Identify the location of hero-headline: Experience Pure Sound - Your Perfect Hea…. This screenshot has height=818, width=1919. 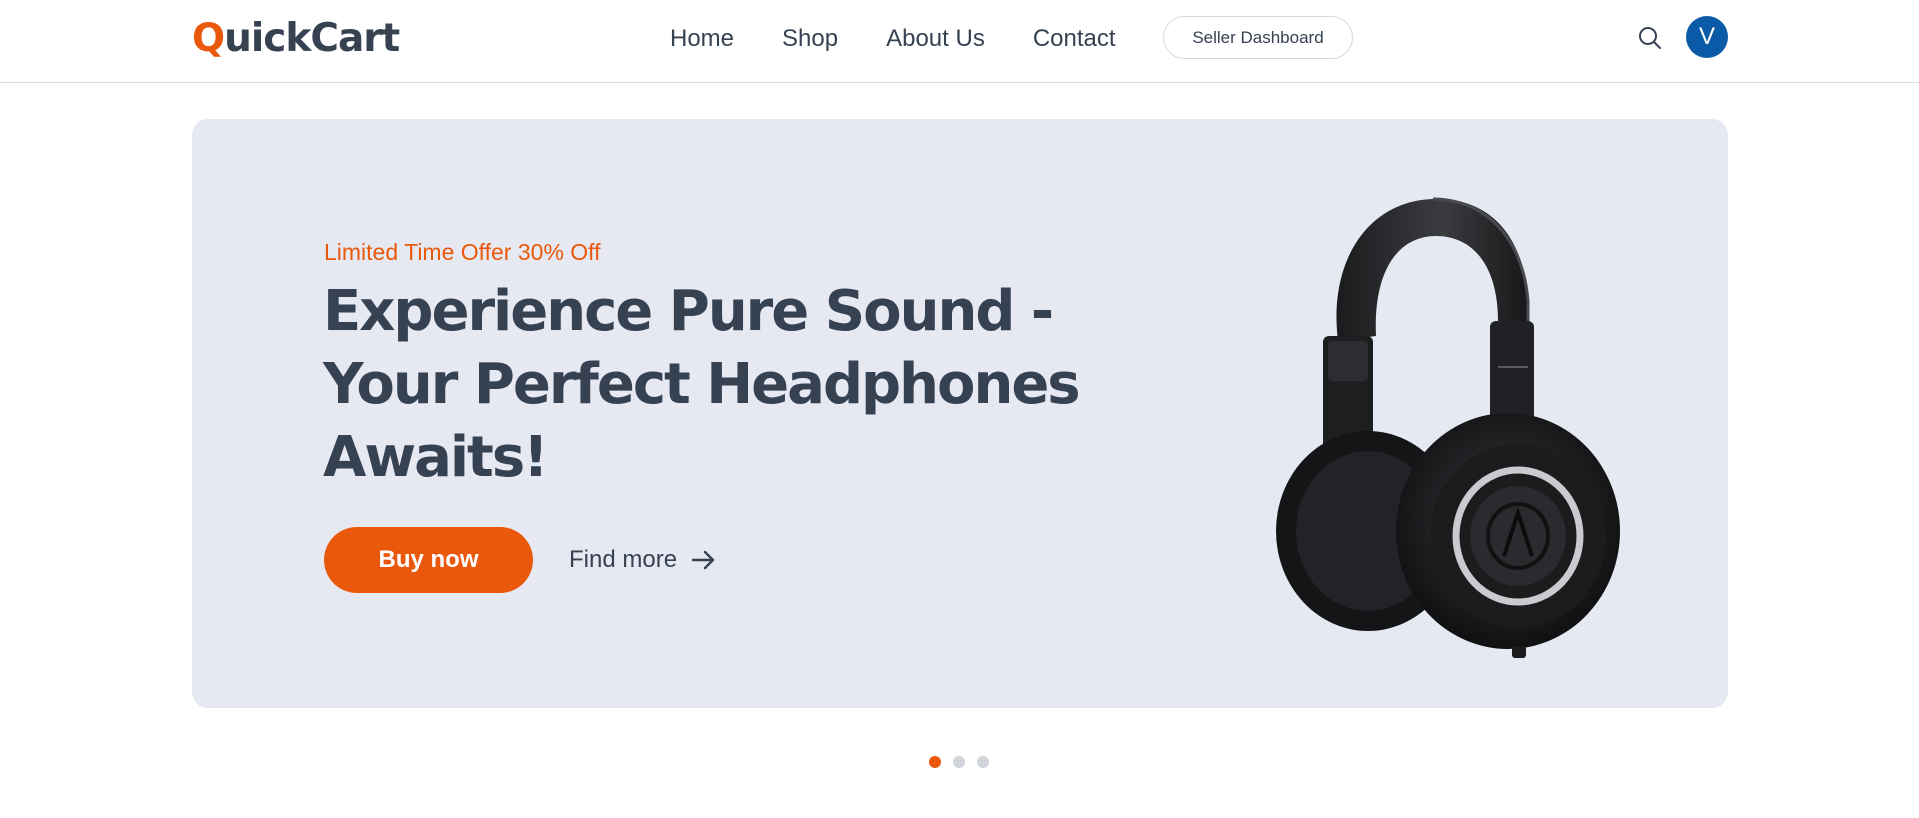
(702, 384).